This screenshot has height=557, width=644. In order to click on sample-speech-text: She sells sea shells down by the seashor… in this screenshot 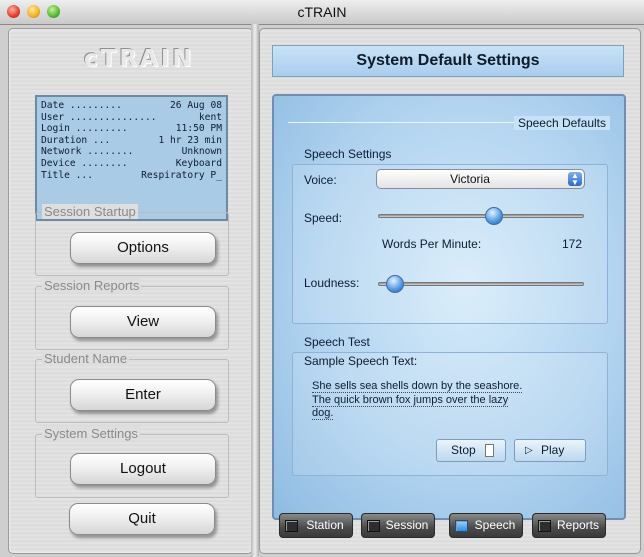, I will do `click(447, 400)`.